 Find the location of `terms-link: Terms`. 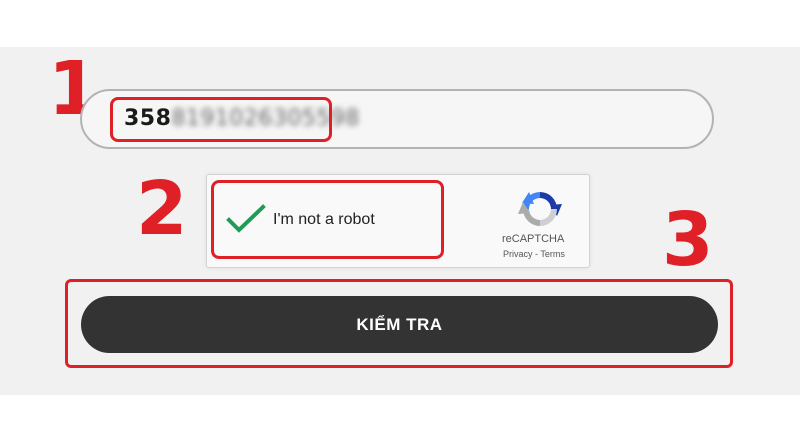

terms-link: Terms is located at coordinates (552, 254).